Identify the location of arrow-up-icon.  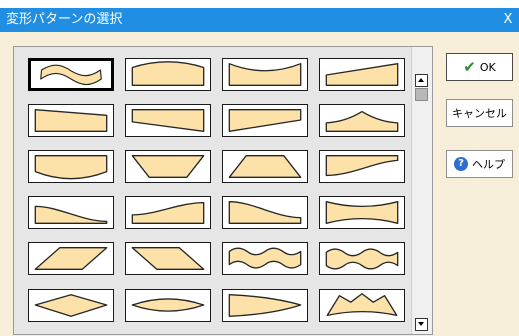
(421, 80).